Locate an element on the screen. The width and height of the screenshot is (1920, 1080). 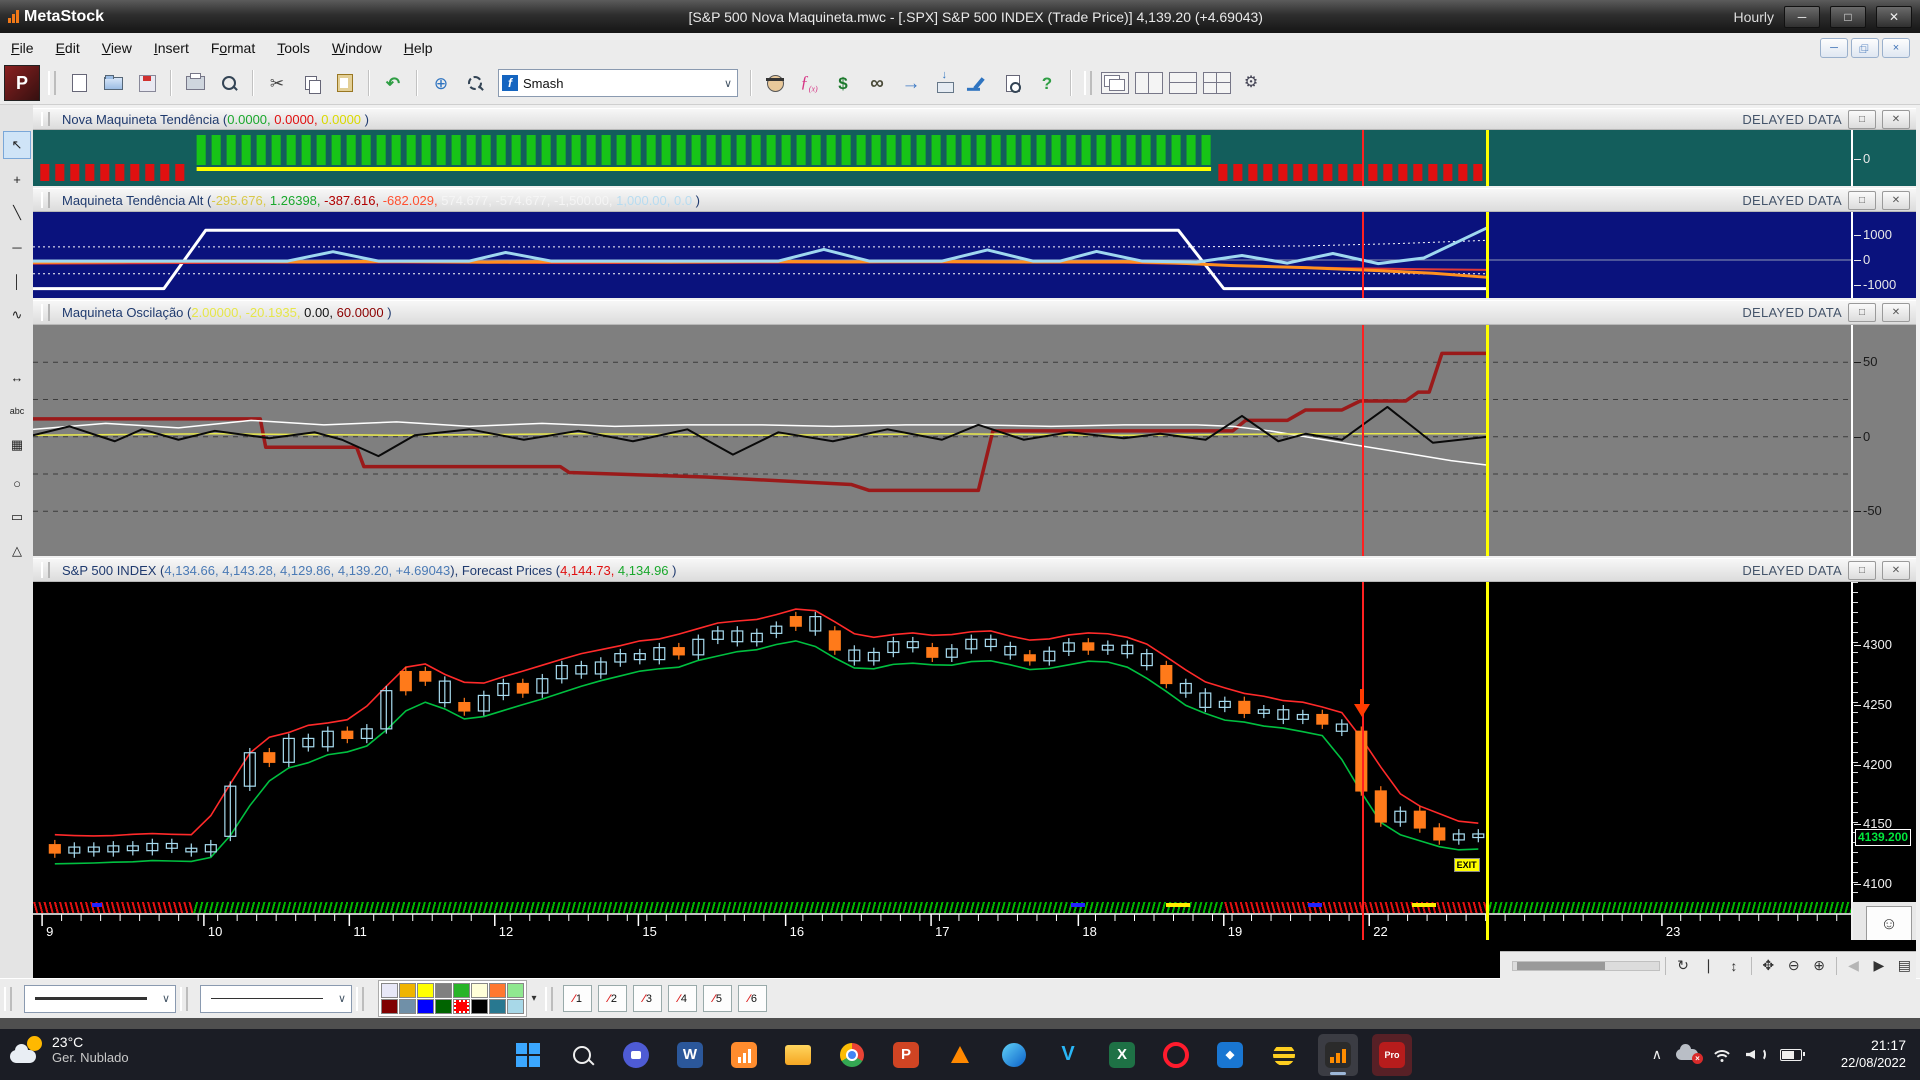
close-button: ✕ is located at coordinates (1894, 16).